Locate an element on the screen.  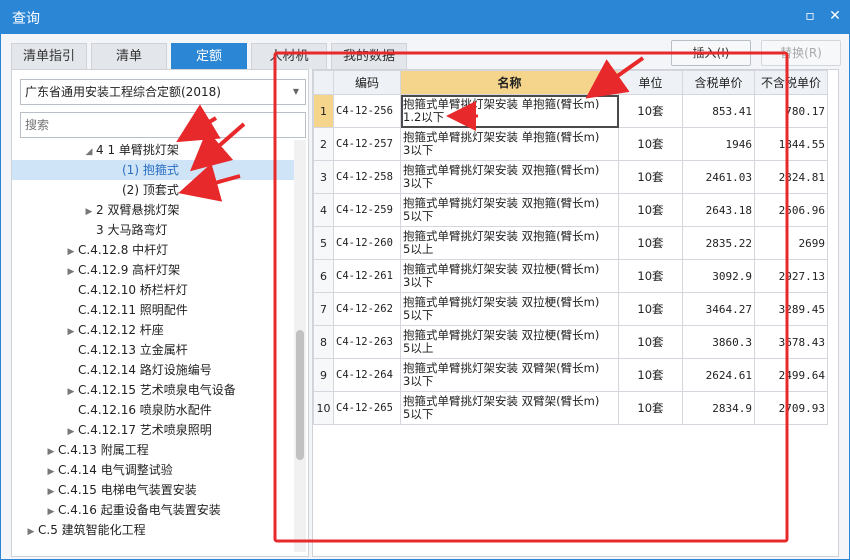
col-unit: 单位 is located at coordinates (650, 82).